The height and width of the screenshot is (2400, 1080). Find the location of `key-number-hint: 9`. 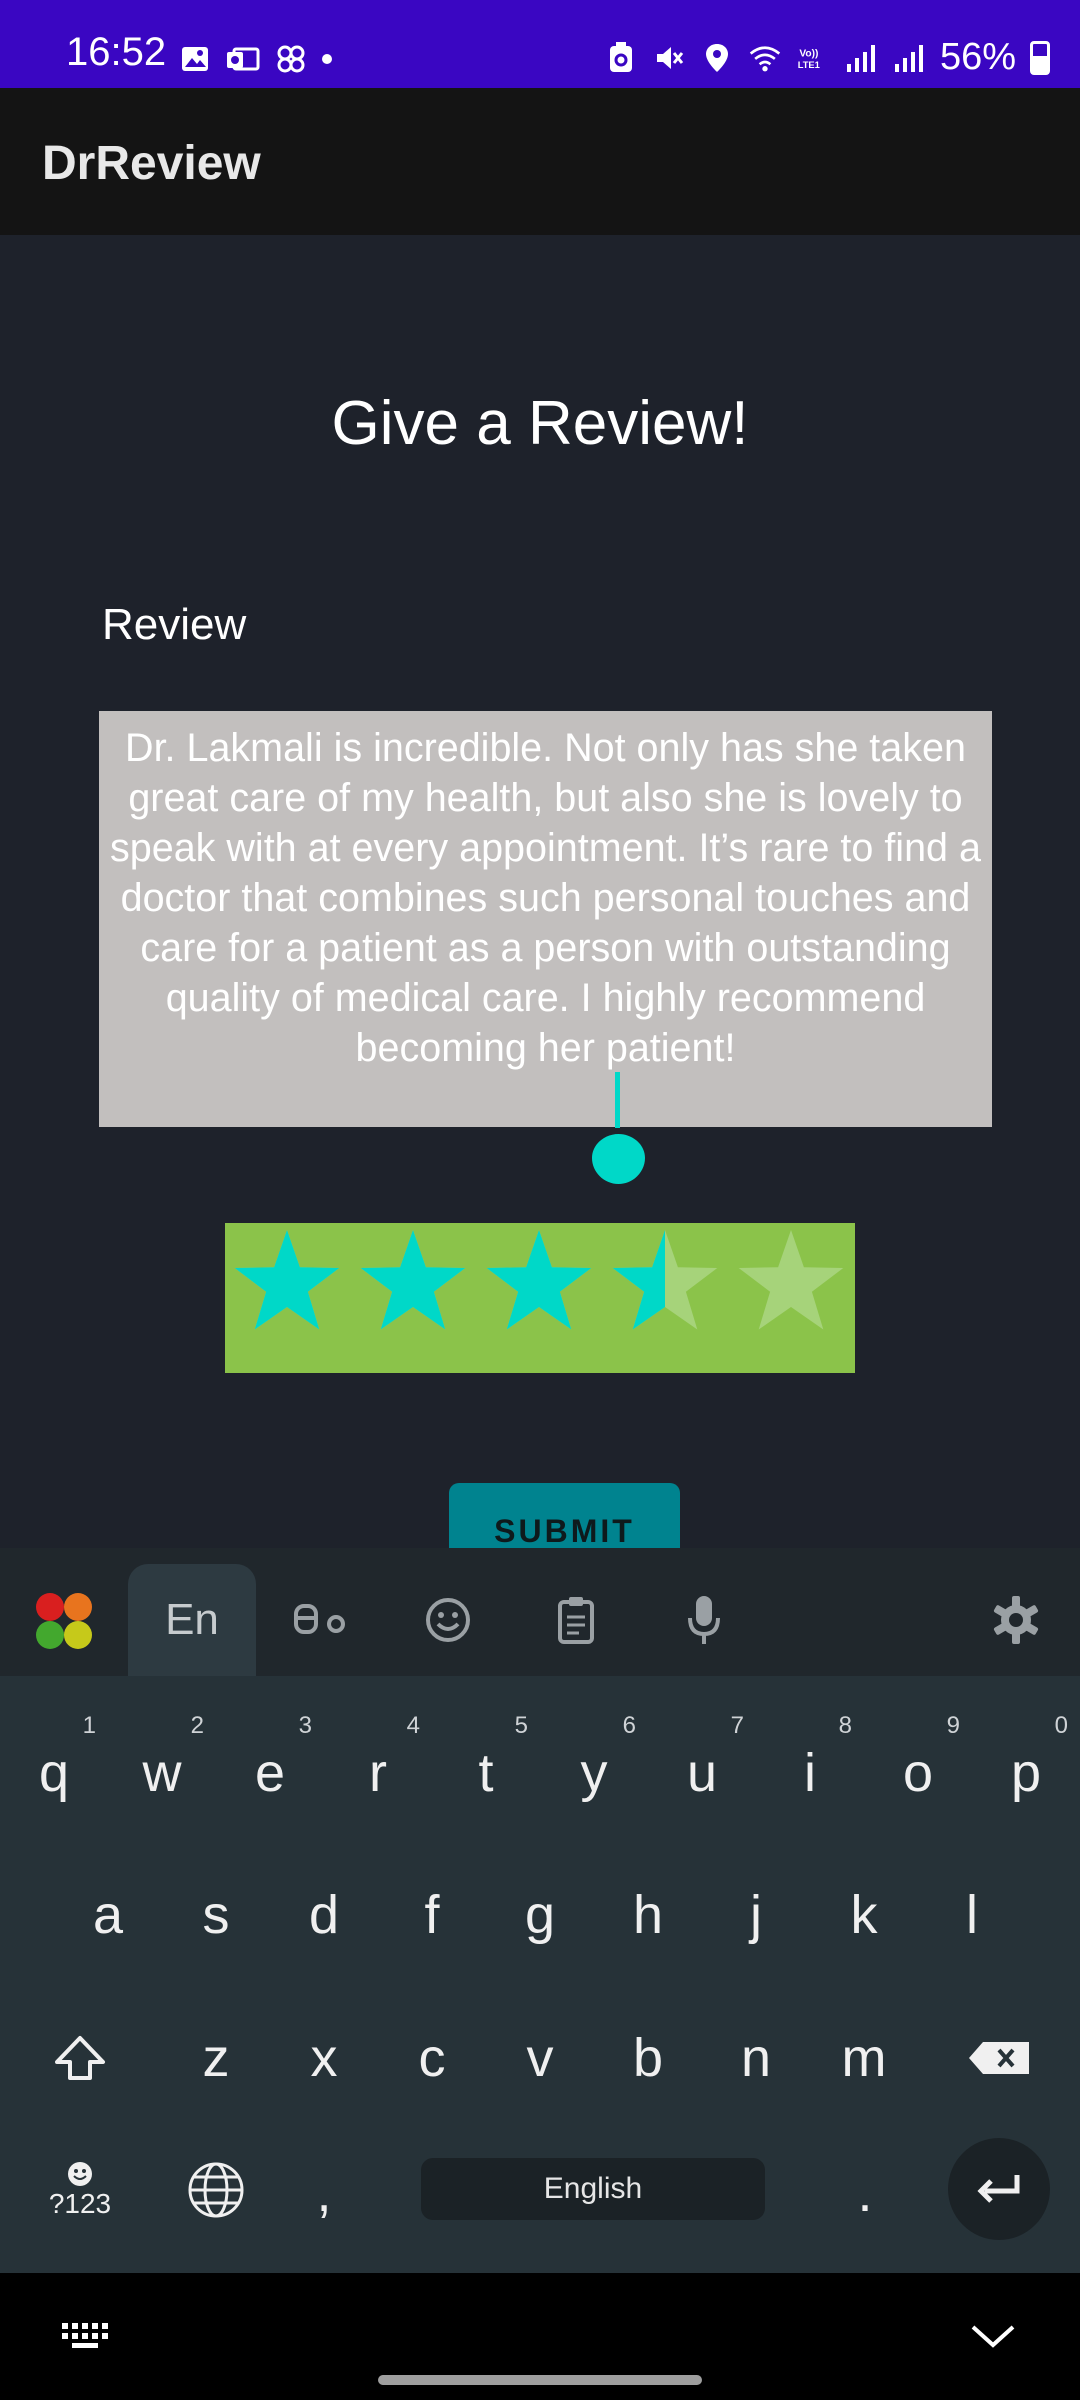

key-number-hint: 9 is located at coordinates (953, 1725).